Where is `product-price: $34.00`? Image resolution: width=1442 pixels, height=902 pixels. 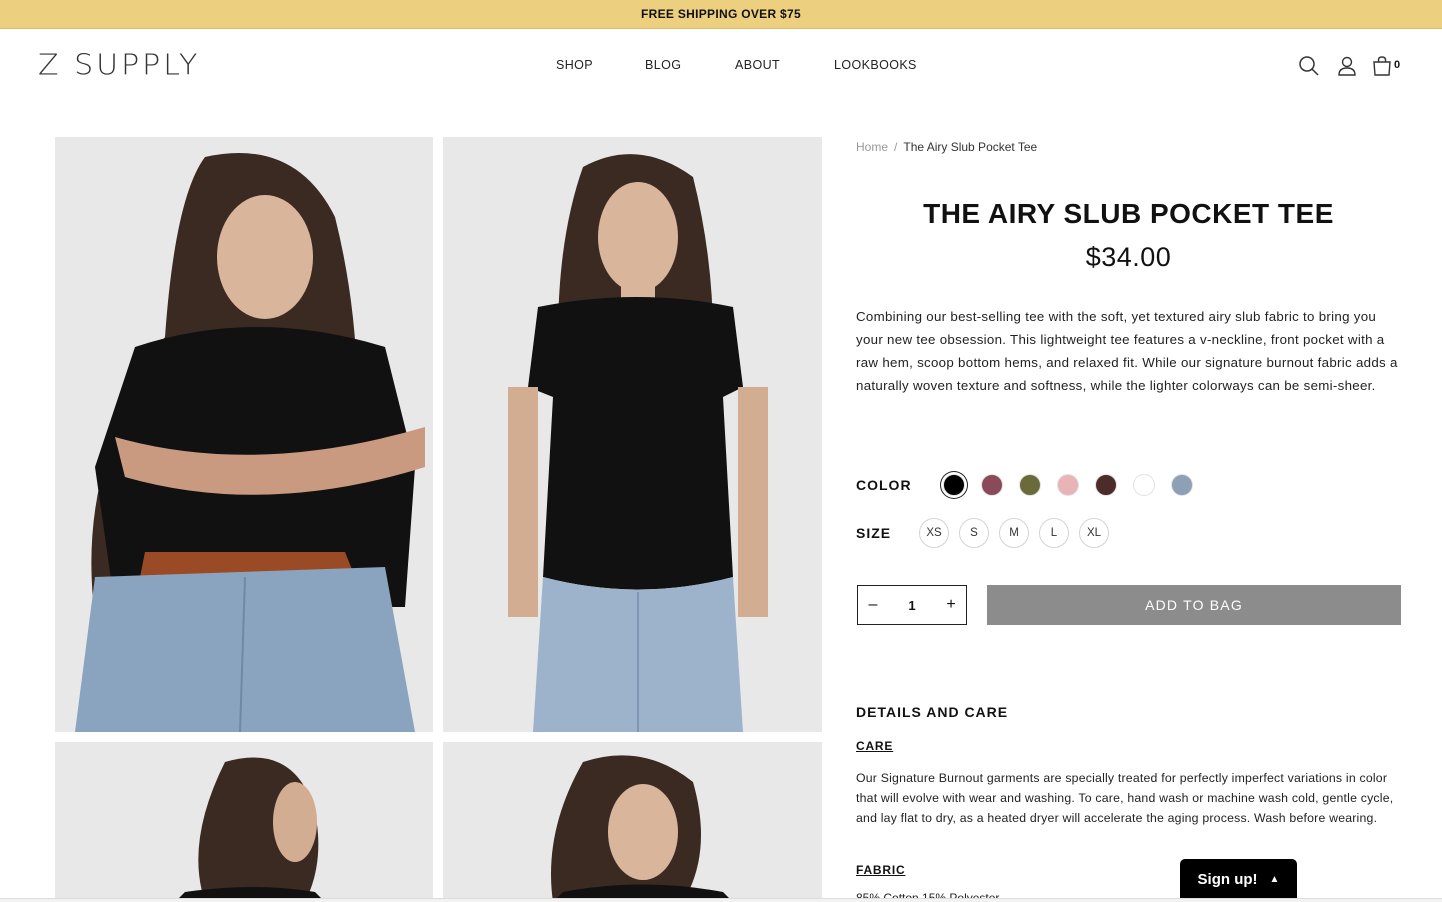
product-price: $34.00 is located at coordinates (1128, 257).